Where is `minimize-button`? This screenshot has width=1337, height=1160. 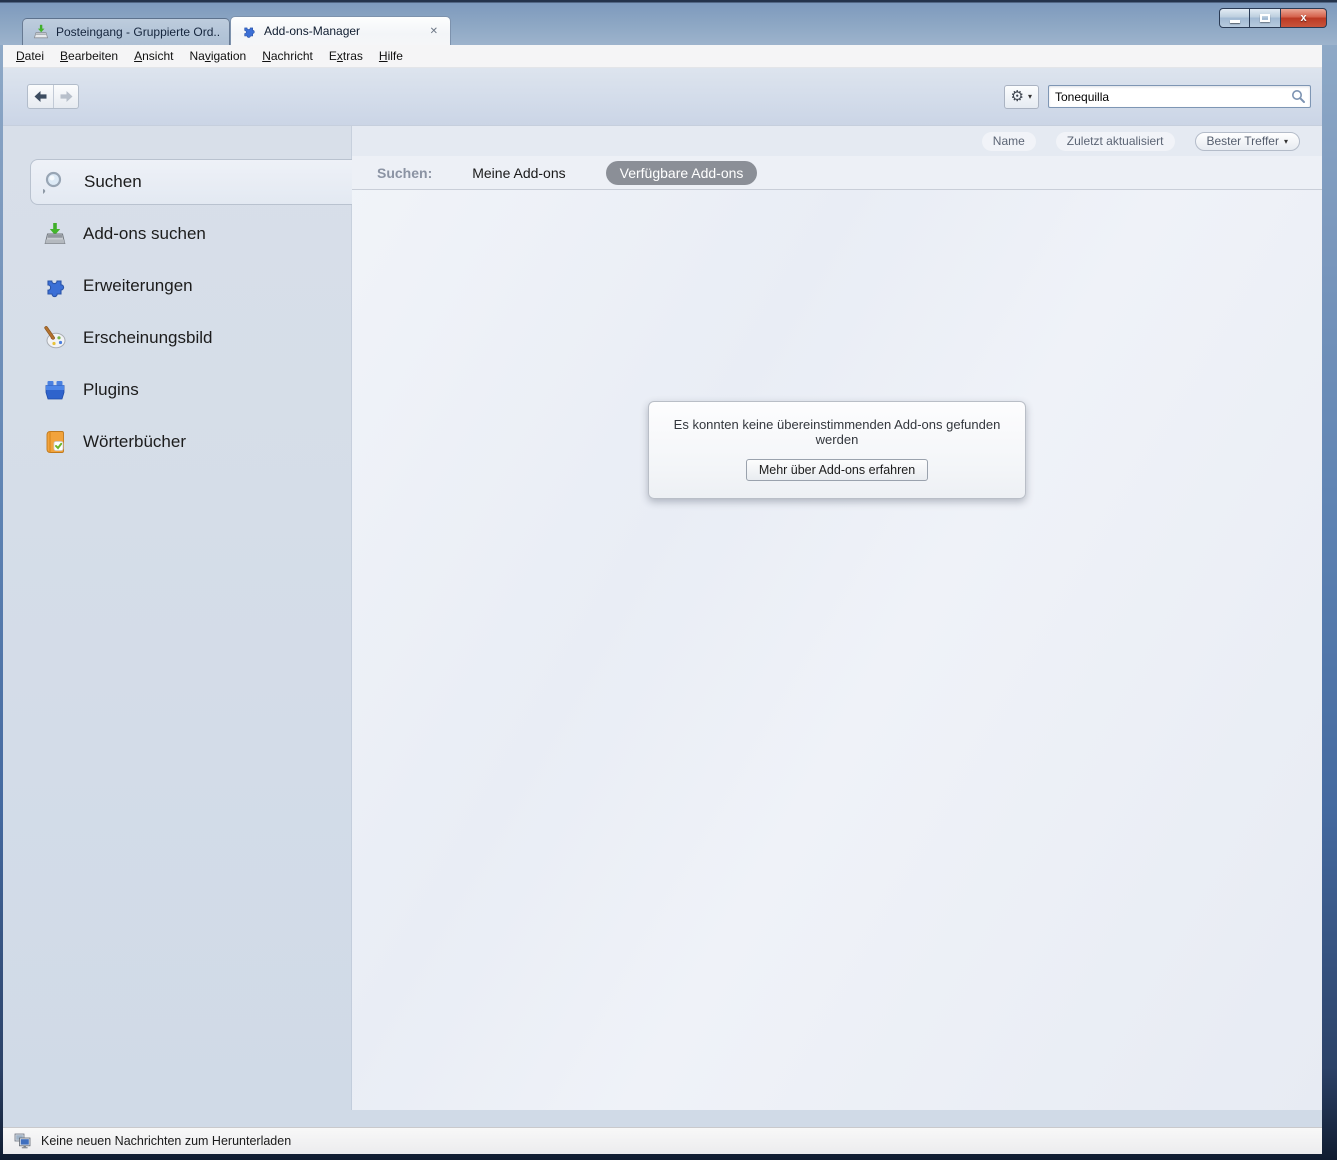
minimize-button is located at coordinates (1234, 18).